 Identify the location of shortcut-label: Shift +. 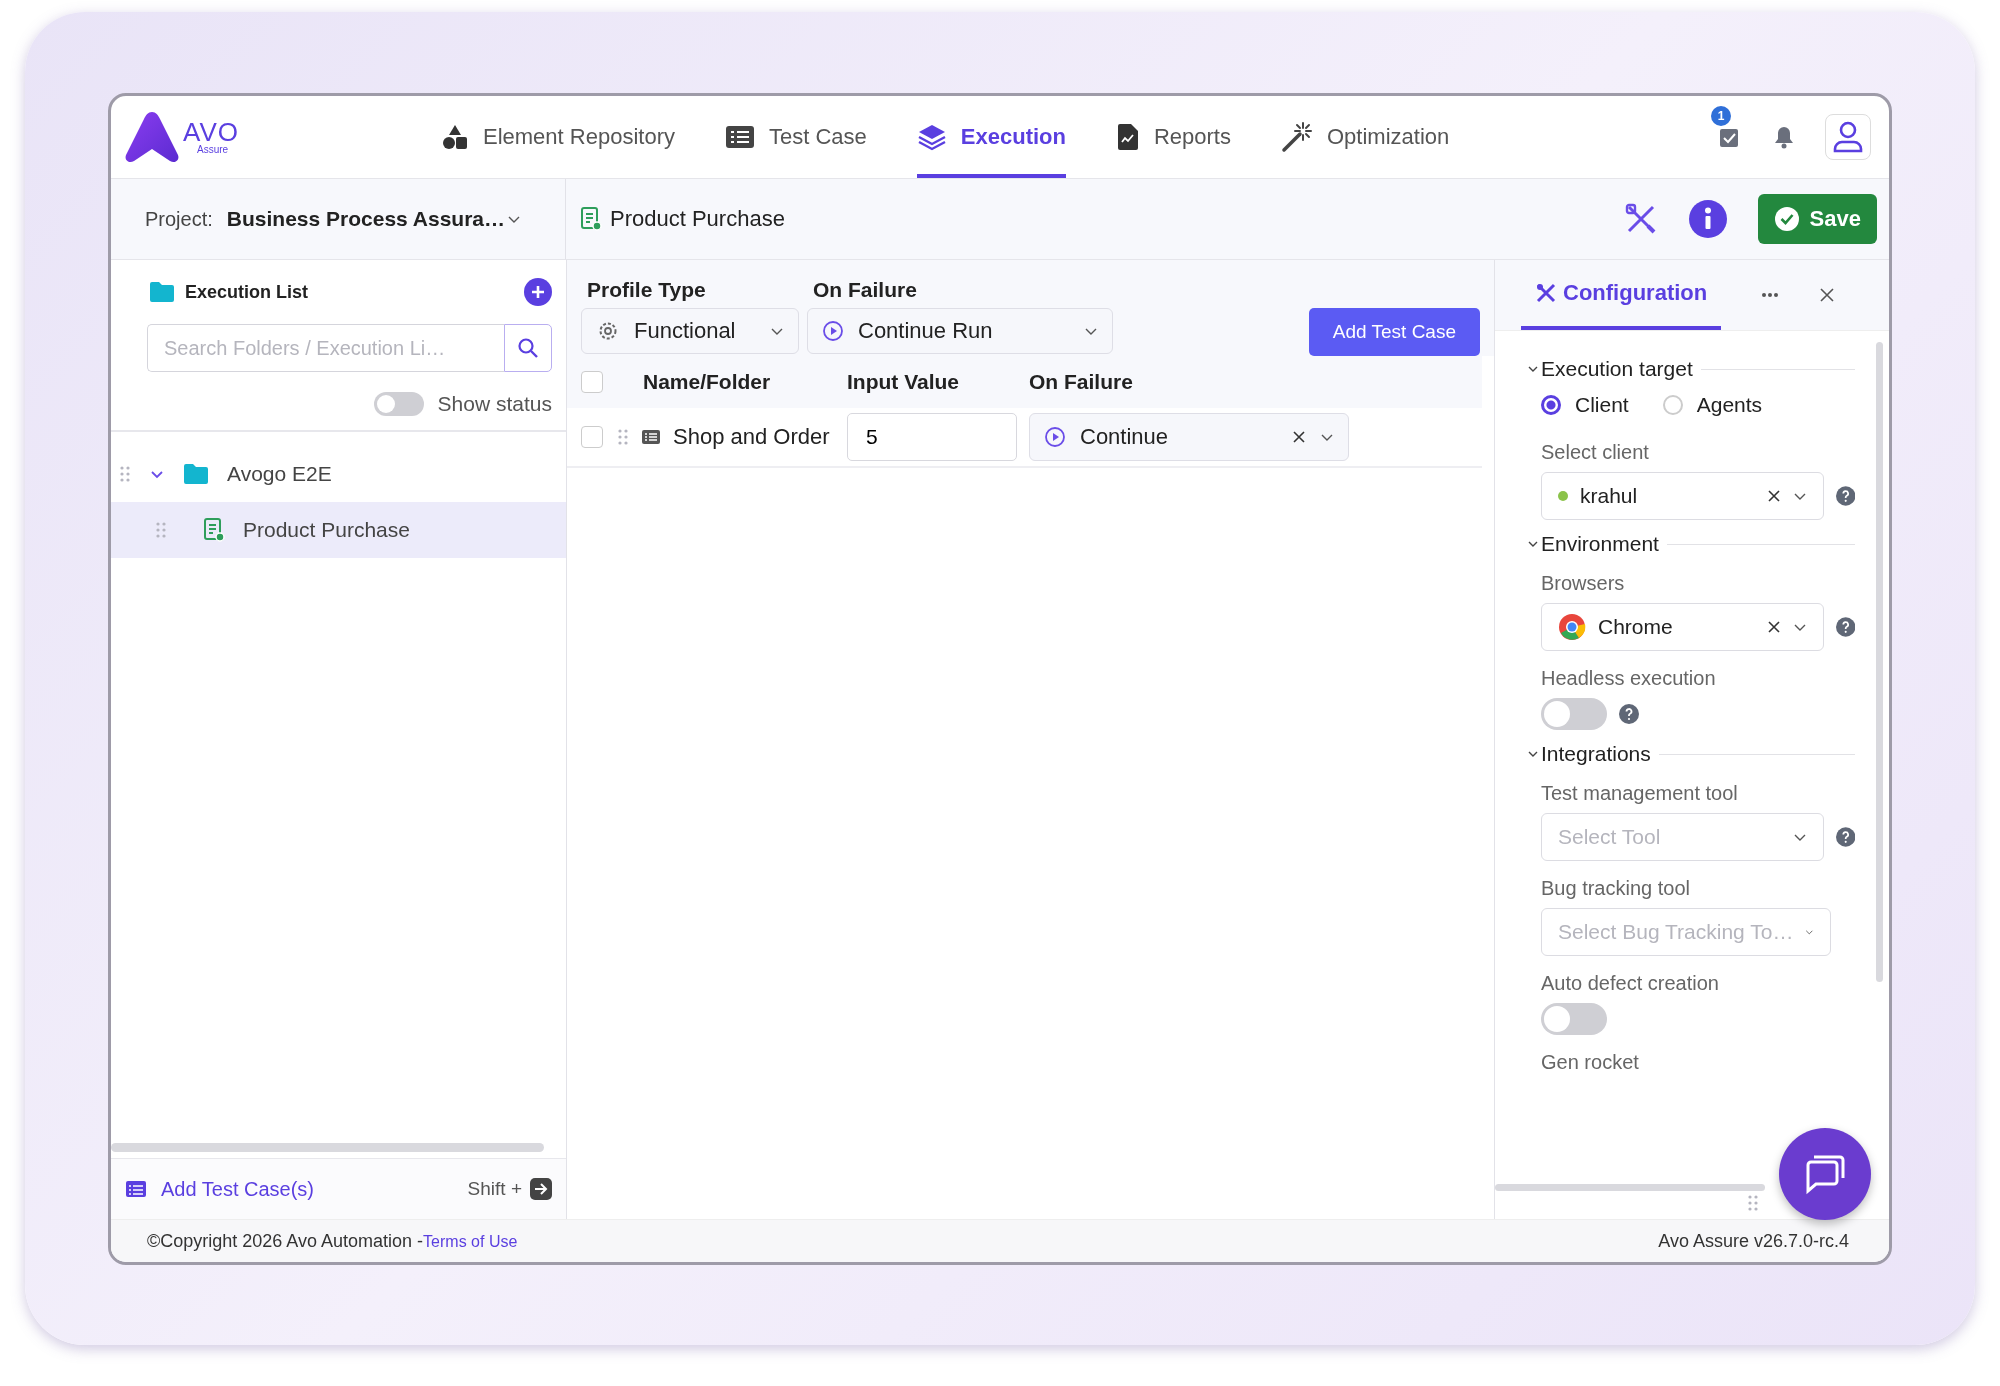
(494, 1189).